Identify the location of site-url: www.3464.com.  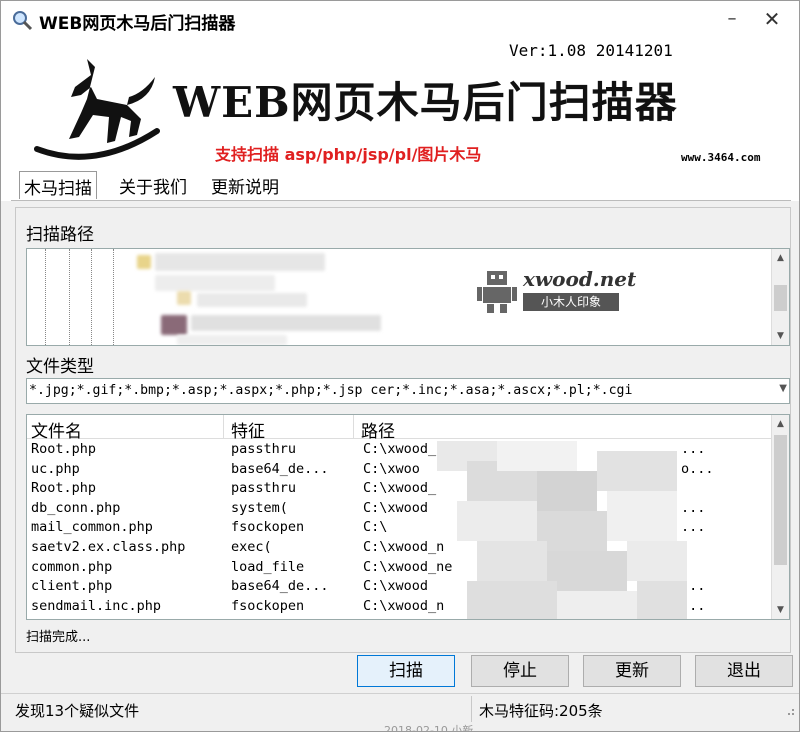
(720, 157).